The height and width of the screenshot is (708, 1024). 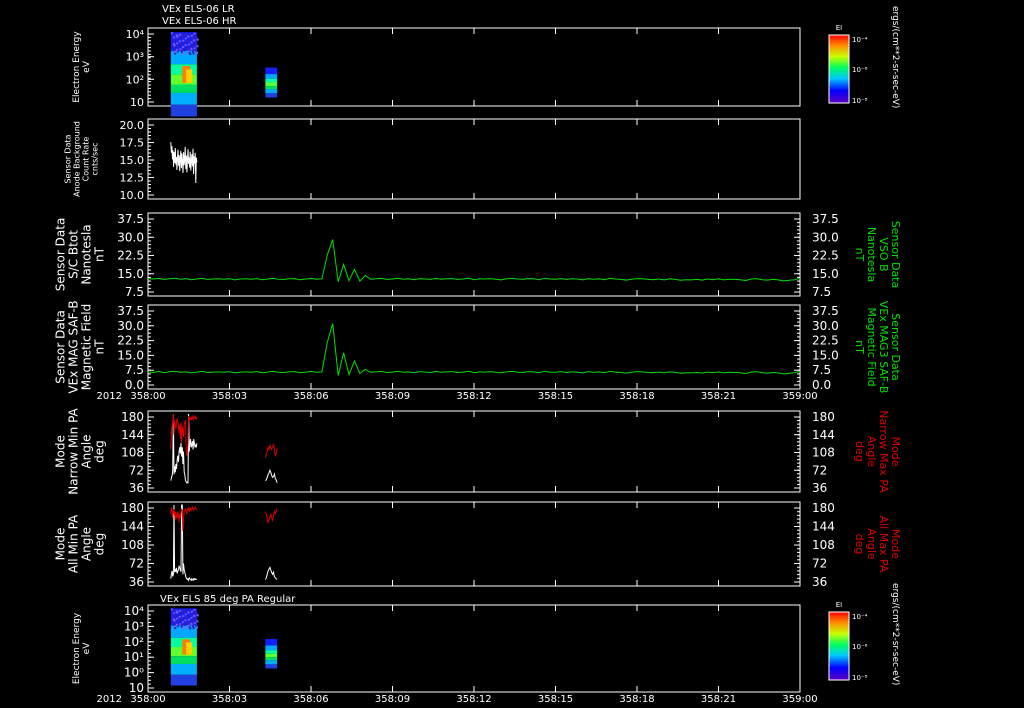 What do you see at coordinates (877, 254) in the screenshot?
I see `right-axis-label-sc-btot: Sensor DataVSO BNanoteslanT` at bounding box center [877, 254].